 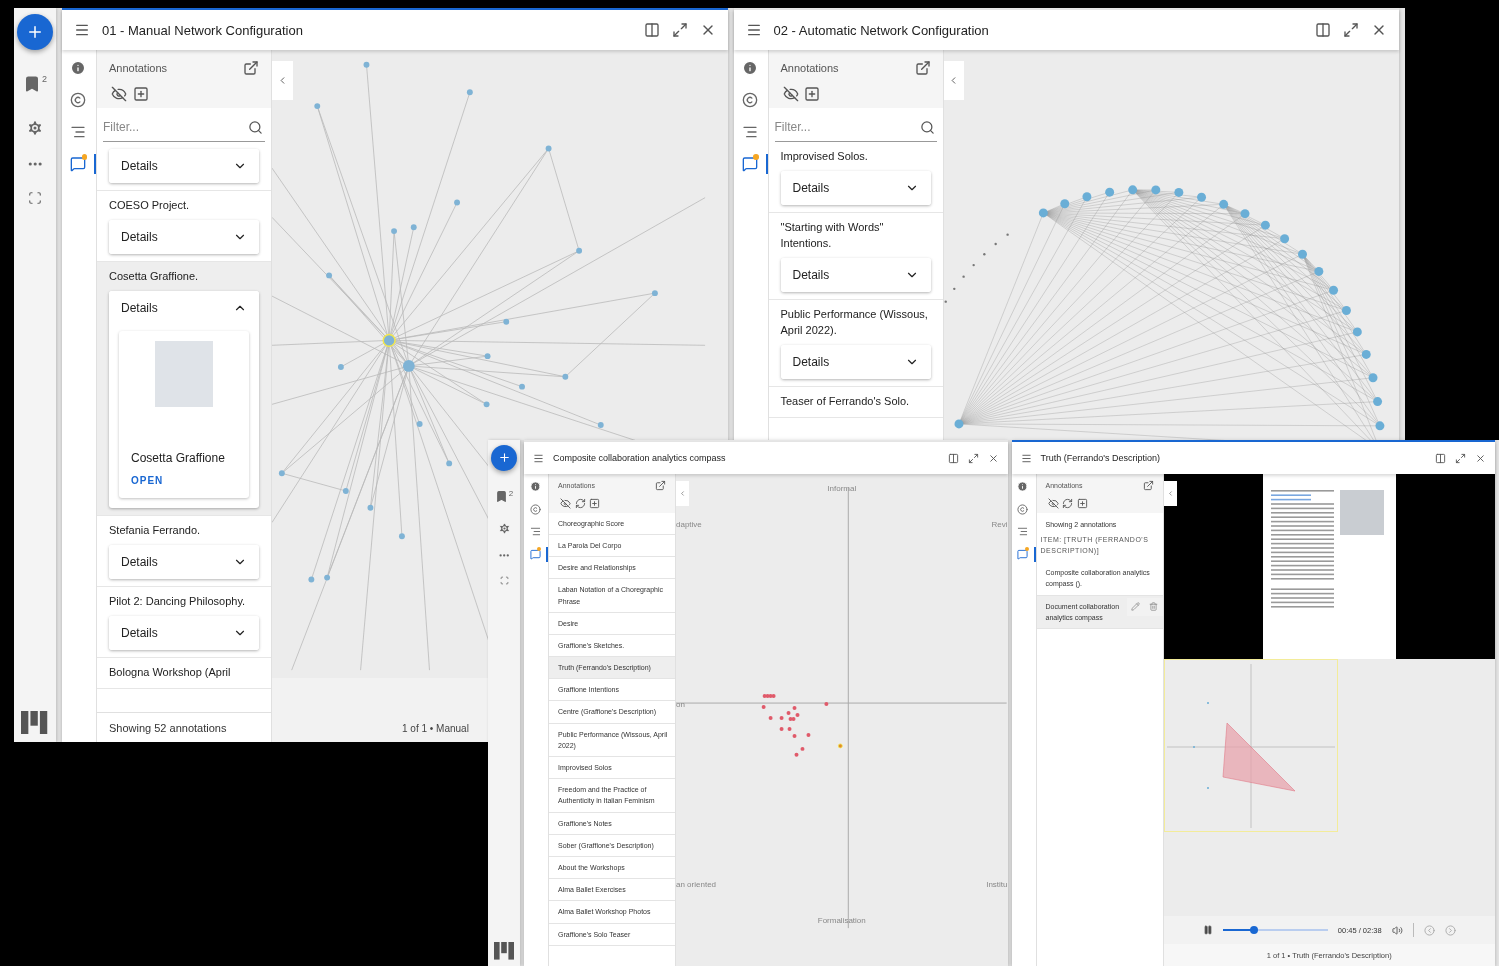 What do you see at coordinates (435, 728) in the screenshot?
I see `canvas-caption: 1 of 1 • Manual` at bounding box center [435, 728].